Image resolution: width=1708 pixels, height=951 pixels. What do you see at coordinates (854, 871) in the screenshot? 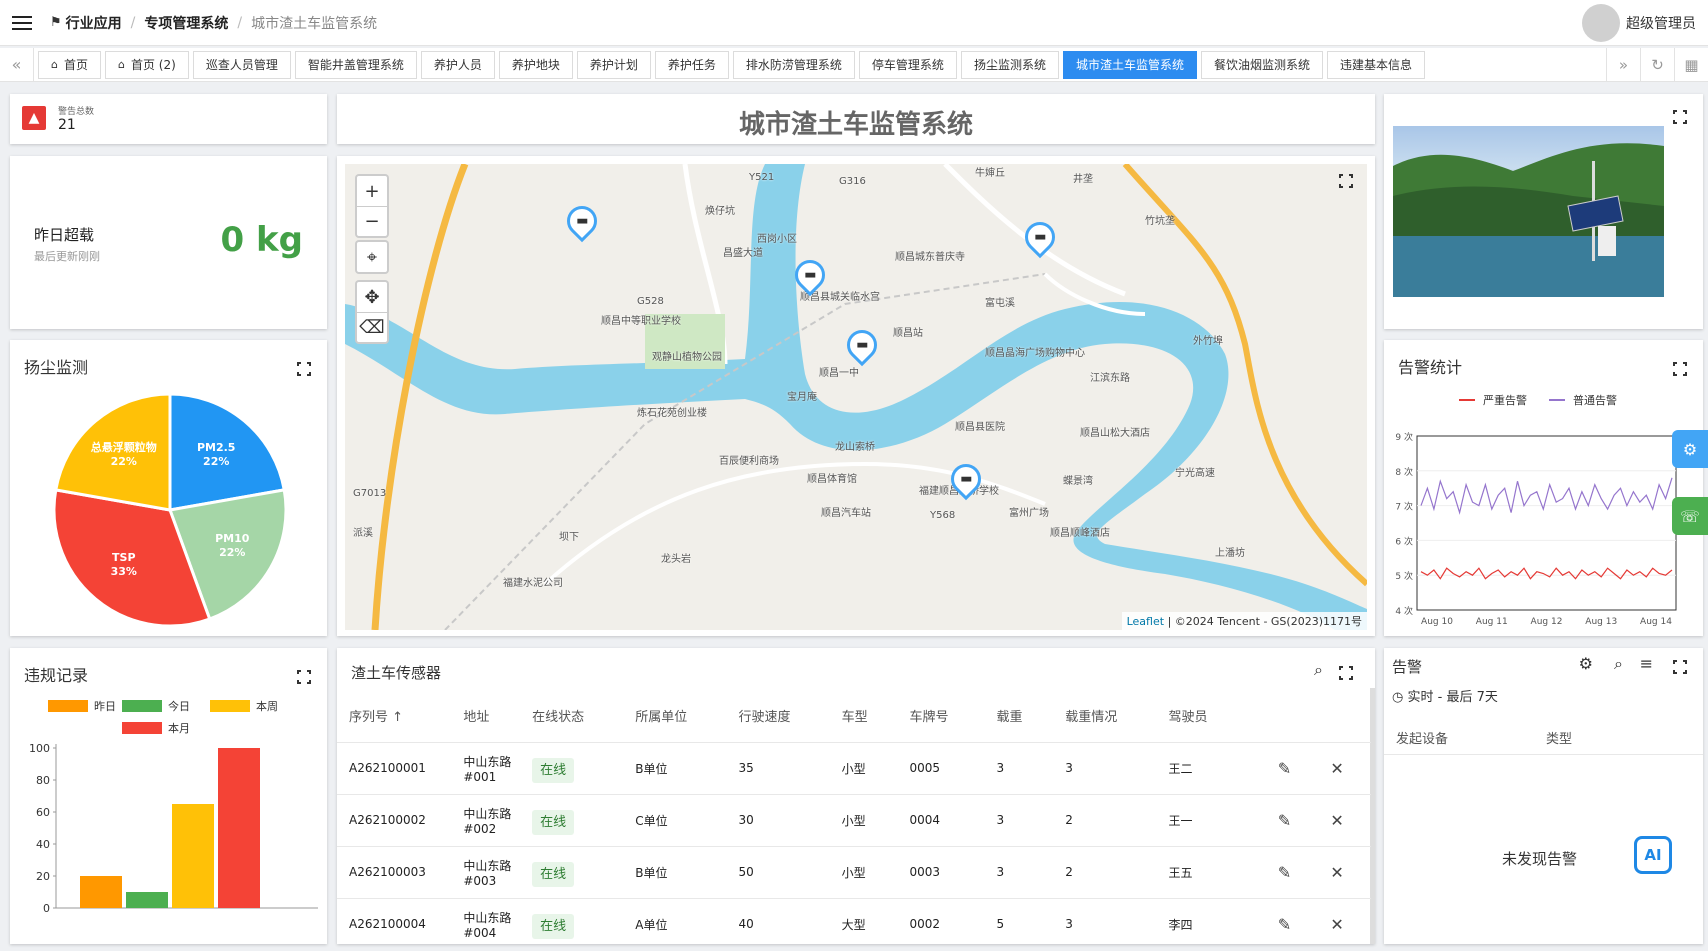
I see `table-row: A262100003 中山东路 #003 在线 B单位 50 小型 0003 3 2 王五 ✎ ✕` at bounding box center [854, 871].